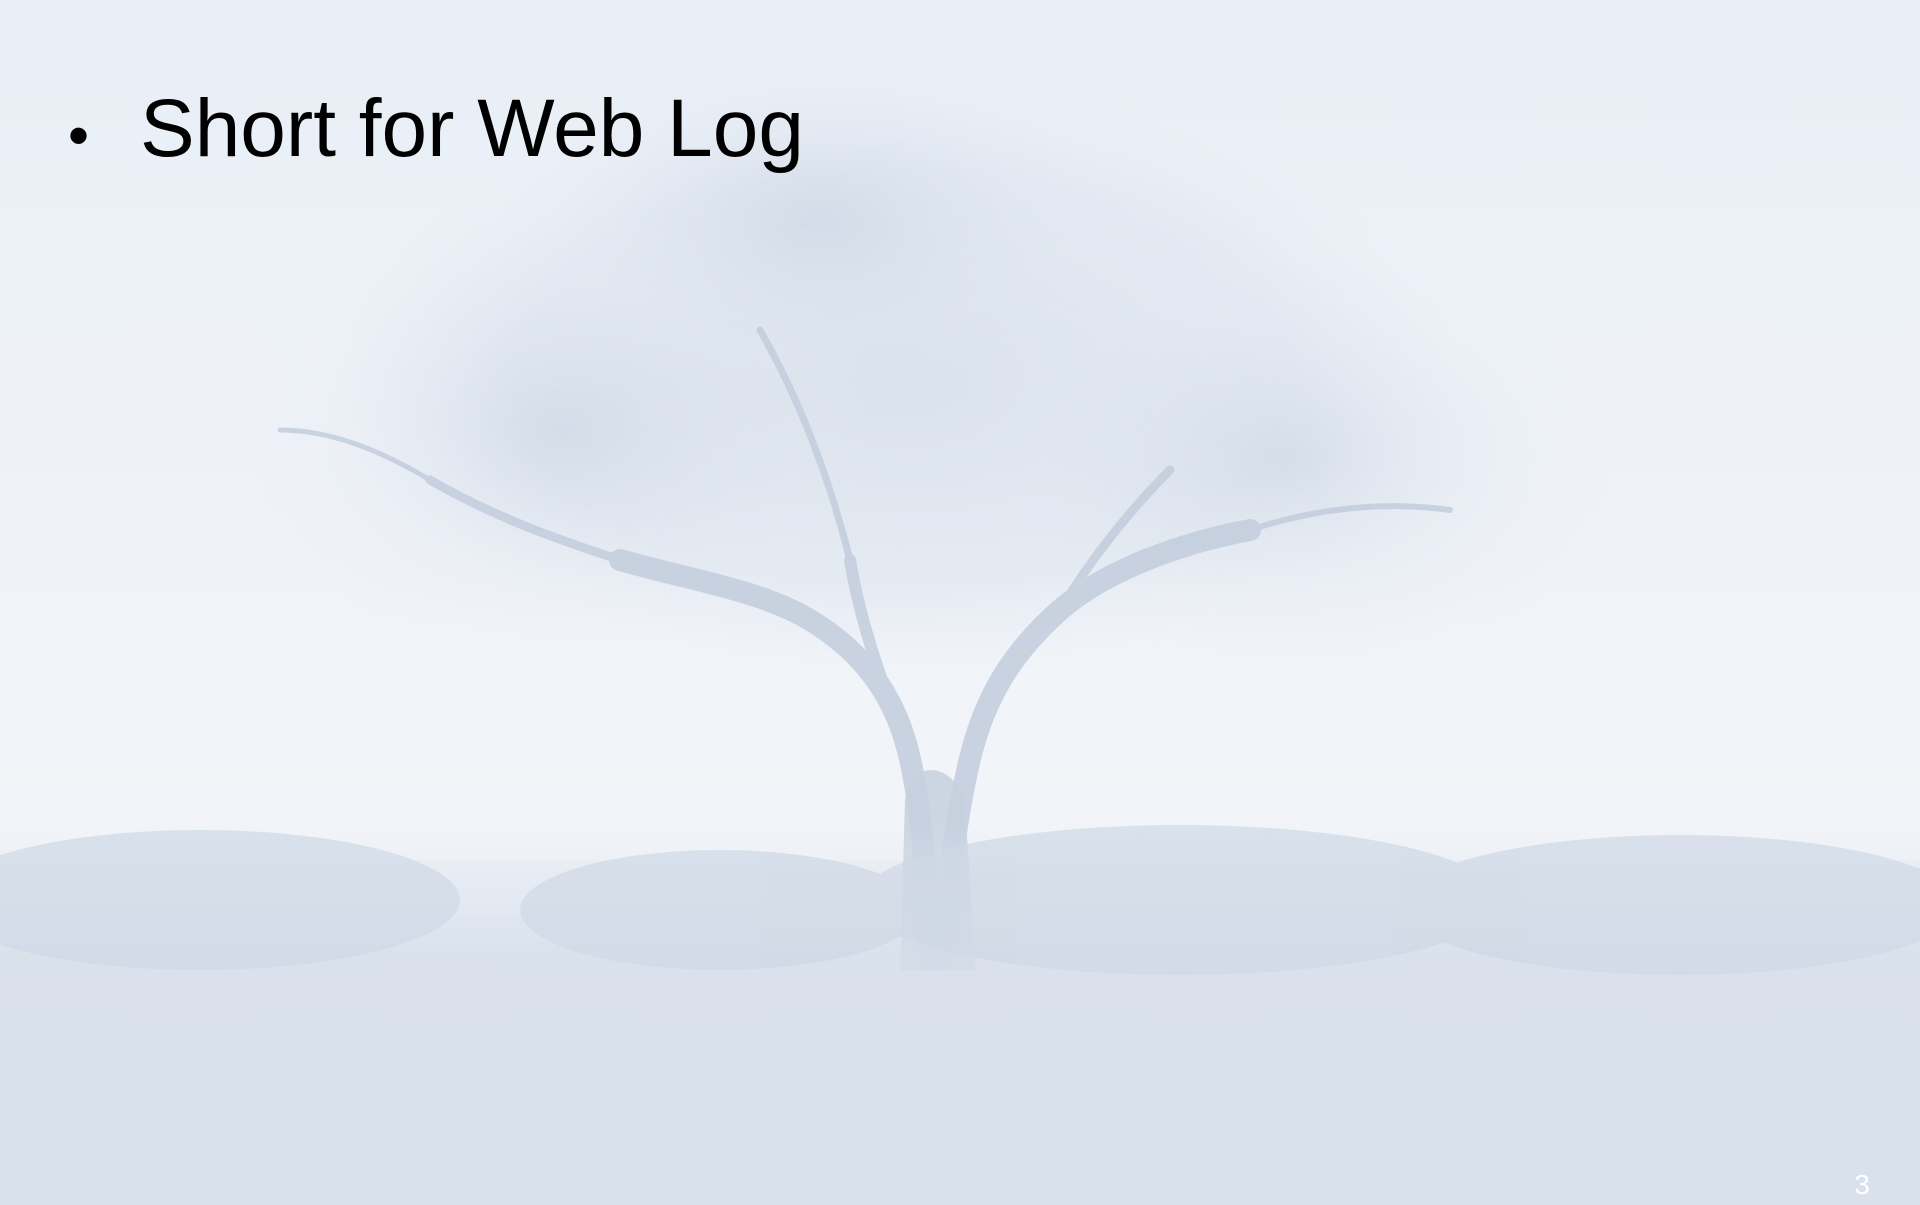 This screenshot has width=1920, height=1205. What do you see at coordinates (472, 128) in the screenshot?
I see `bullet-text: Short for Web Log` at bounding box center [472, 128].